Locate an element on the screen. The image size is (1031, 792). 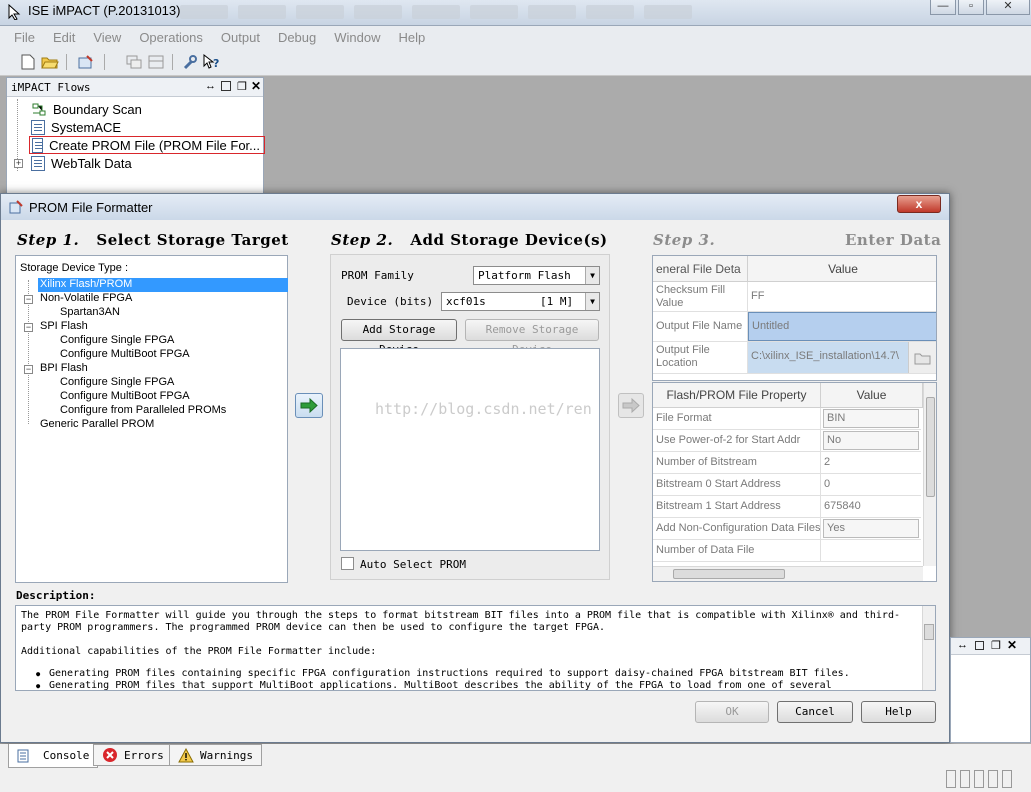
horizontal-scrollbar is located at coordinates (788, 573).